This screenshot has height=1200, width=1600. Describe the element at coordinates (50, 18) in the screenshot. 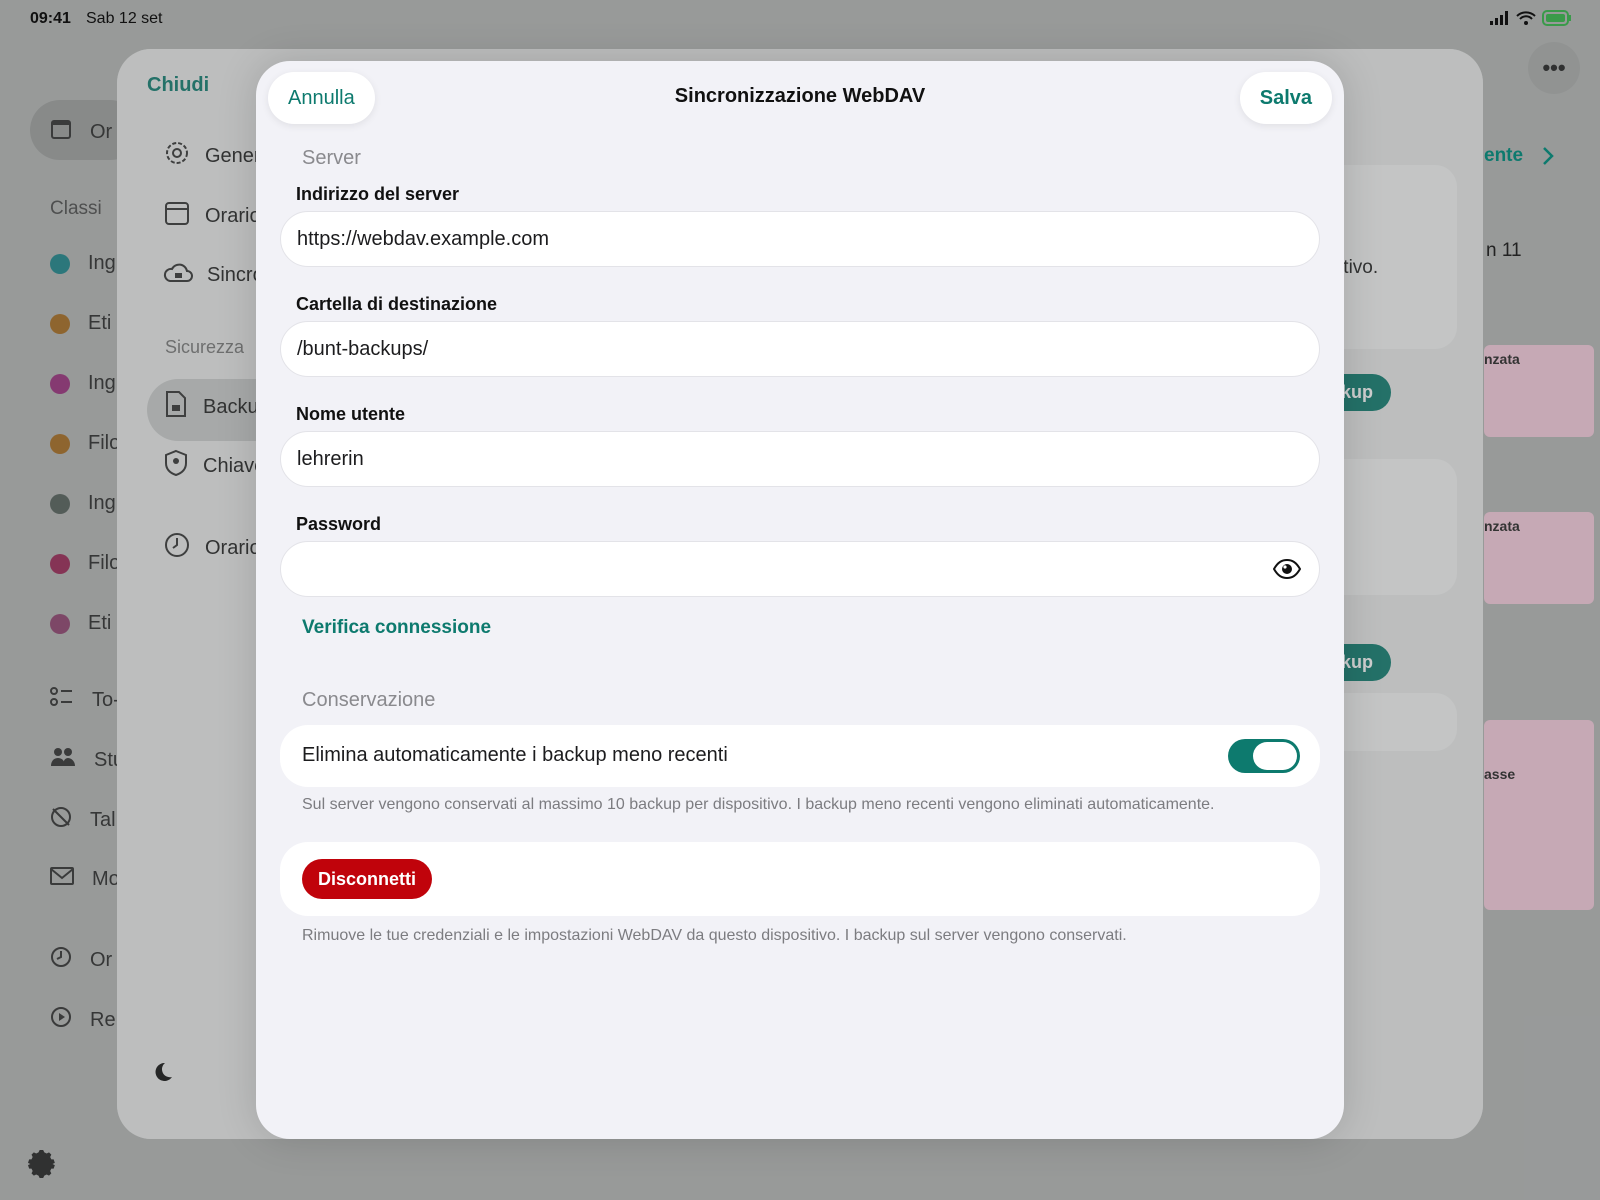

I see `status-time: 09:41` at that location.